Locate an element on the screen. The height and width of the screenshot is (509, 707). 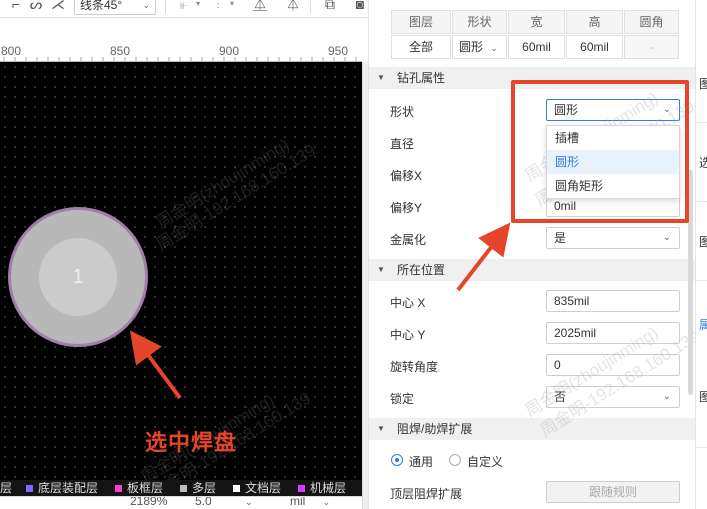
side-tab-label: 选 is located at coordinates (703, 162).